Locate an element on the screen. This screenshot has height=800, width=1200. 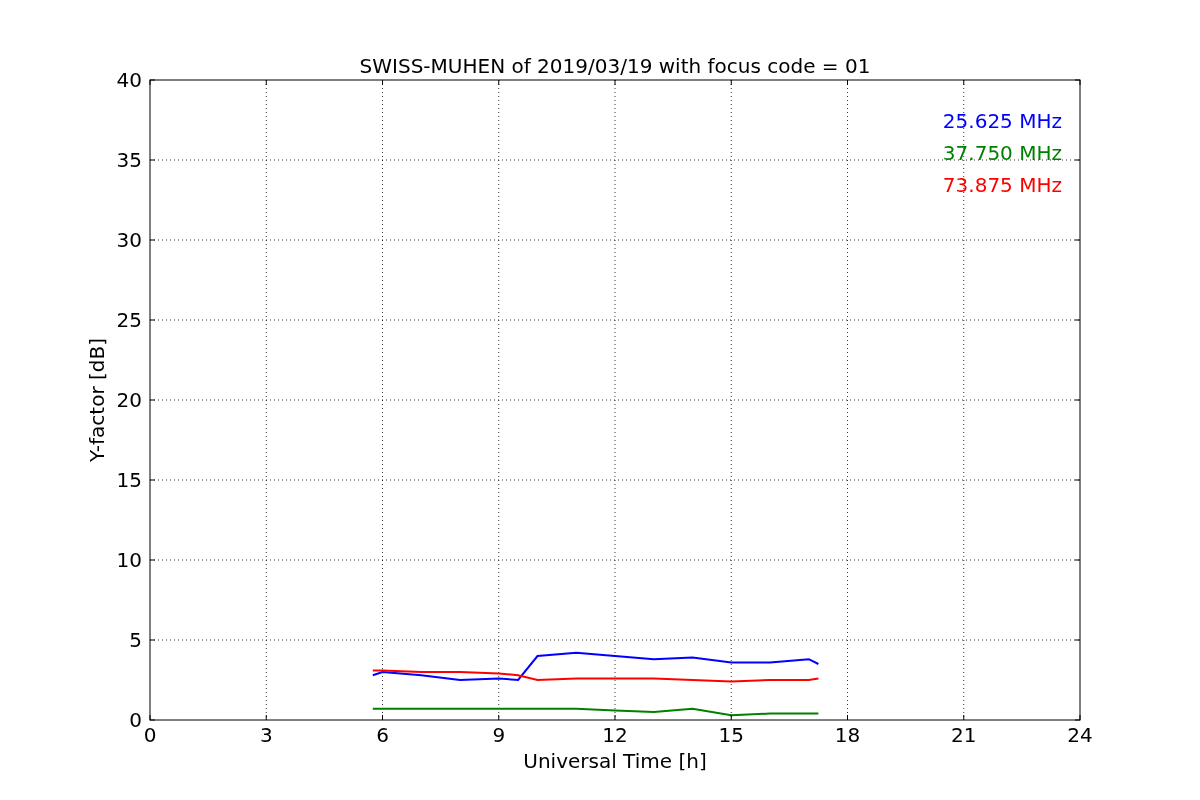
tick-label: 35 is located at coordinates (129, 160).